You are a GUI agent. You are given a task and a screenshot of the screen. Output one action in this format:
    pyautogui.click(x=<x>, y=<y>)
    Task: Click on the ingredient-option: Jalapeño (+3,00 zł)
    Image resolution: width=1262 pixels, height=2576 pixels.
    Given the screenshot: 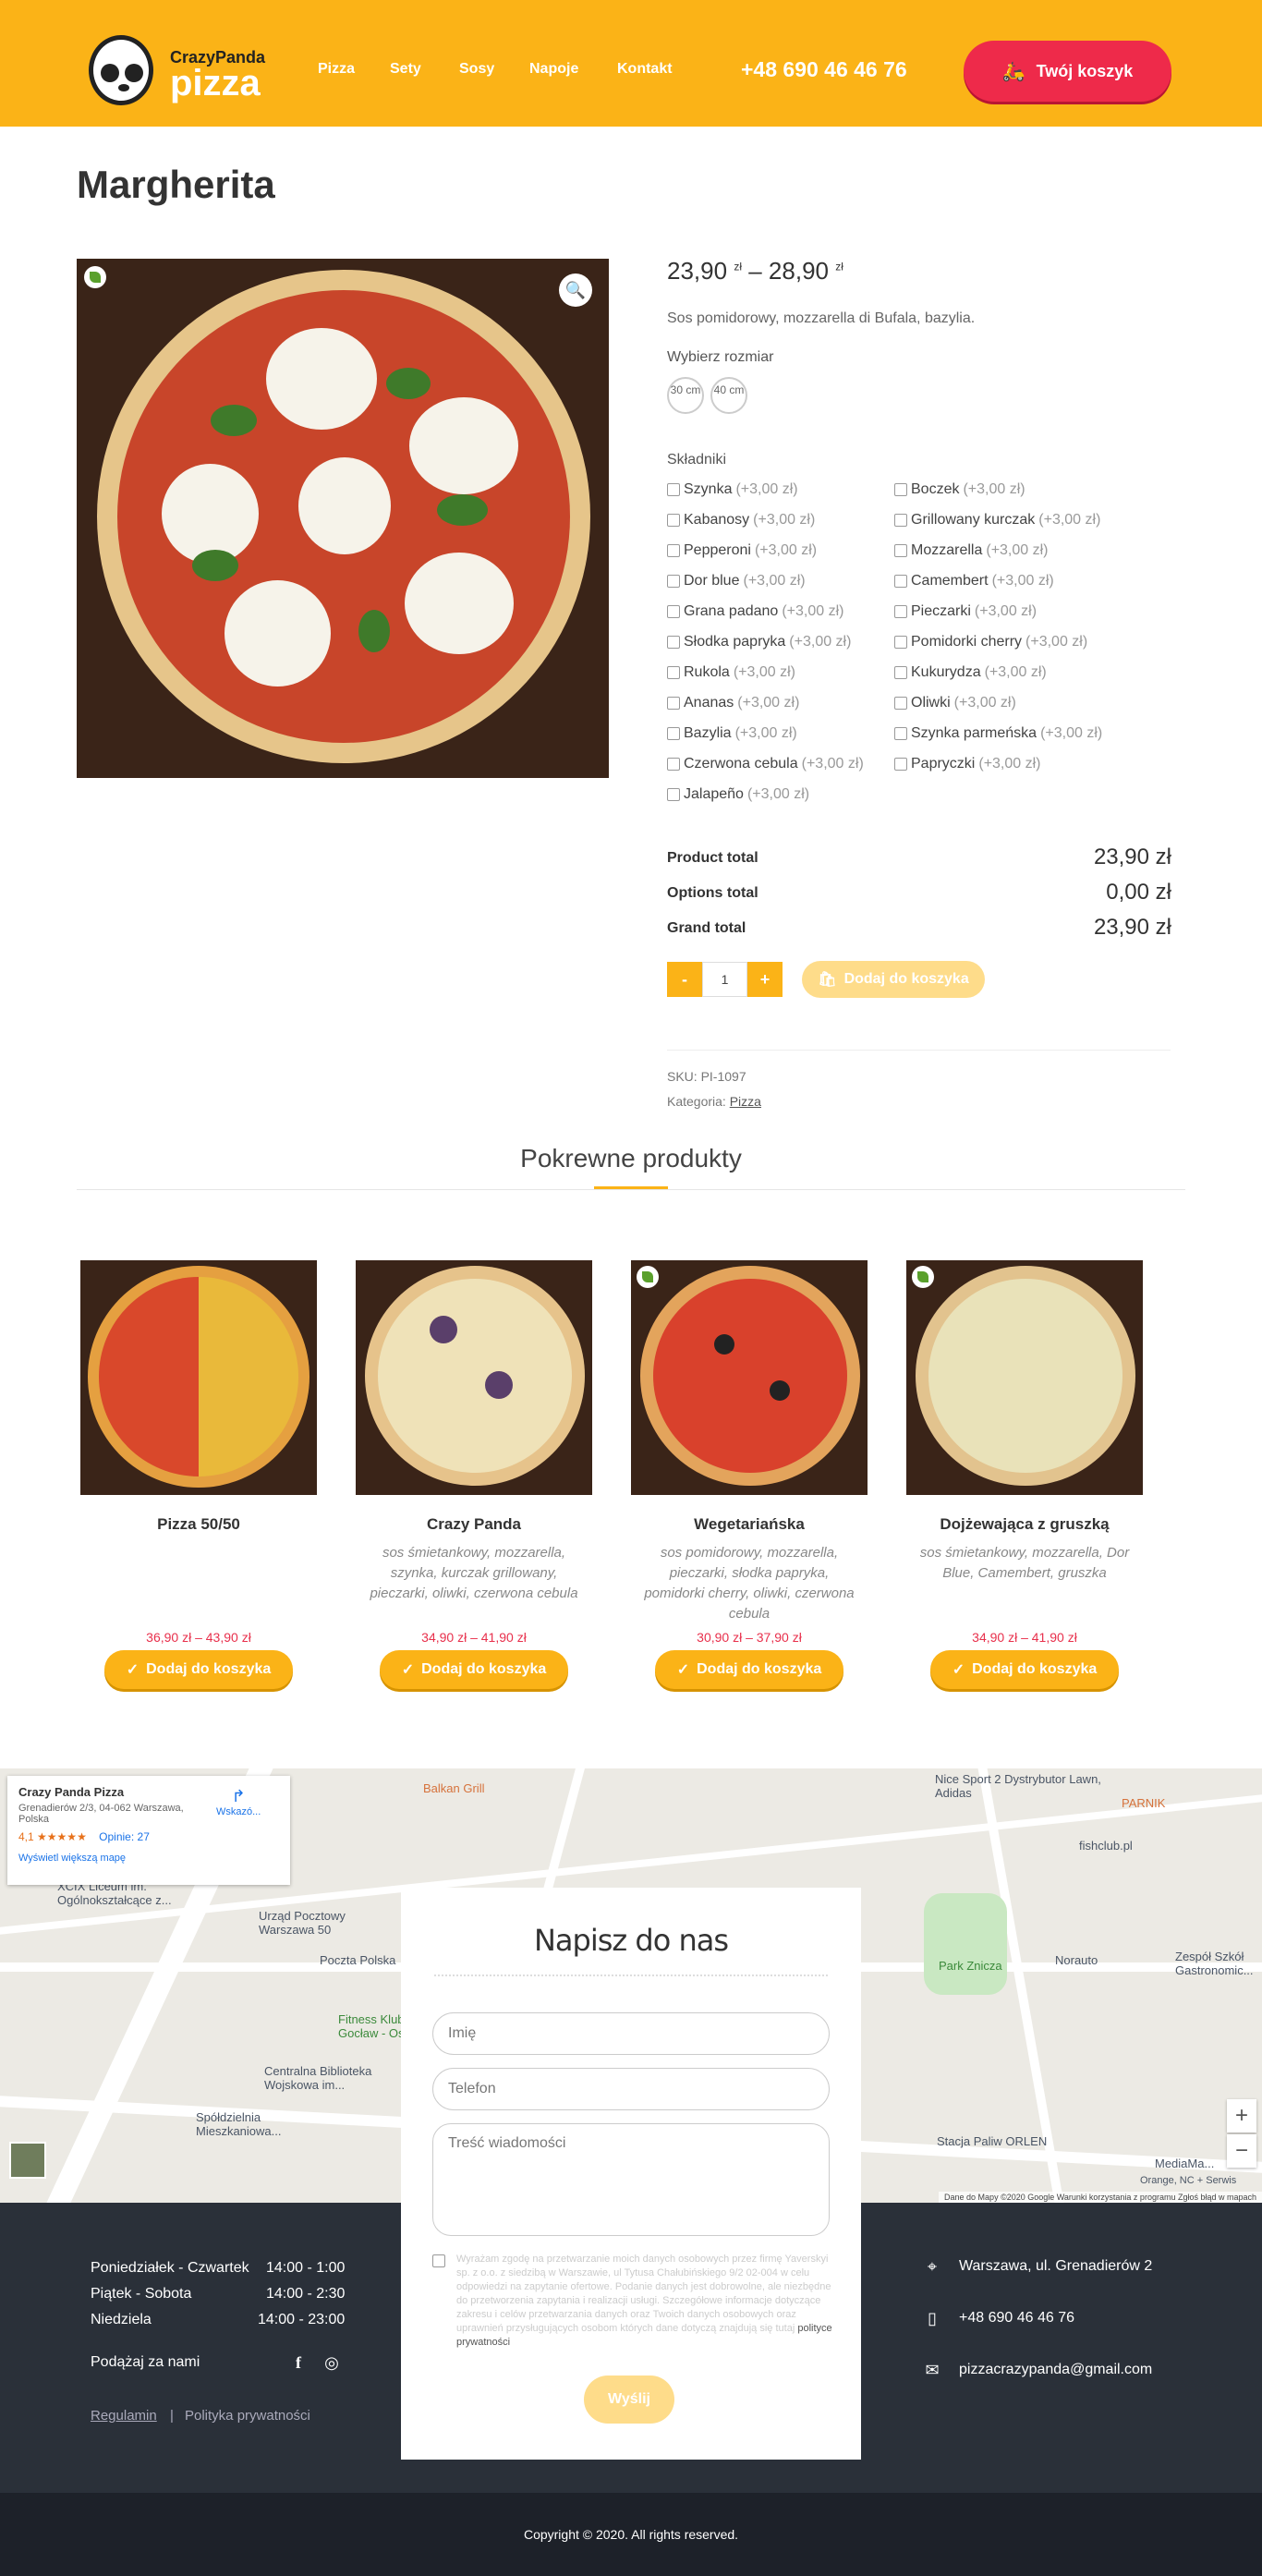 What is the action you would take?
    pyautogui.click(x=738, y=794)
    